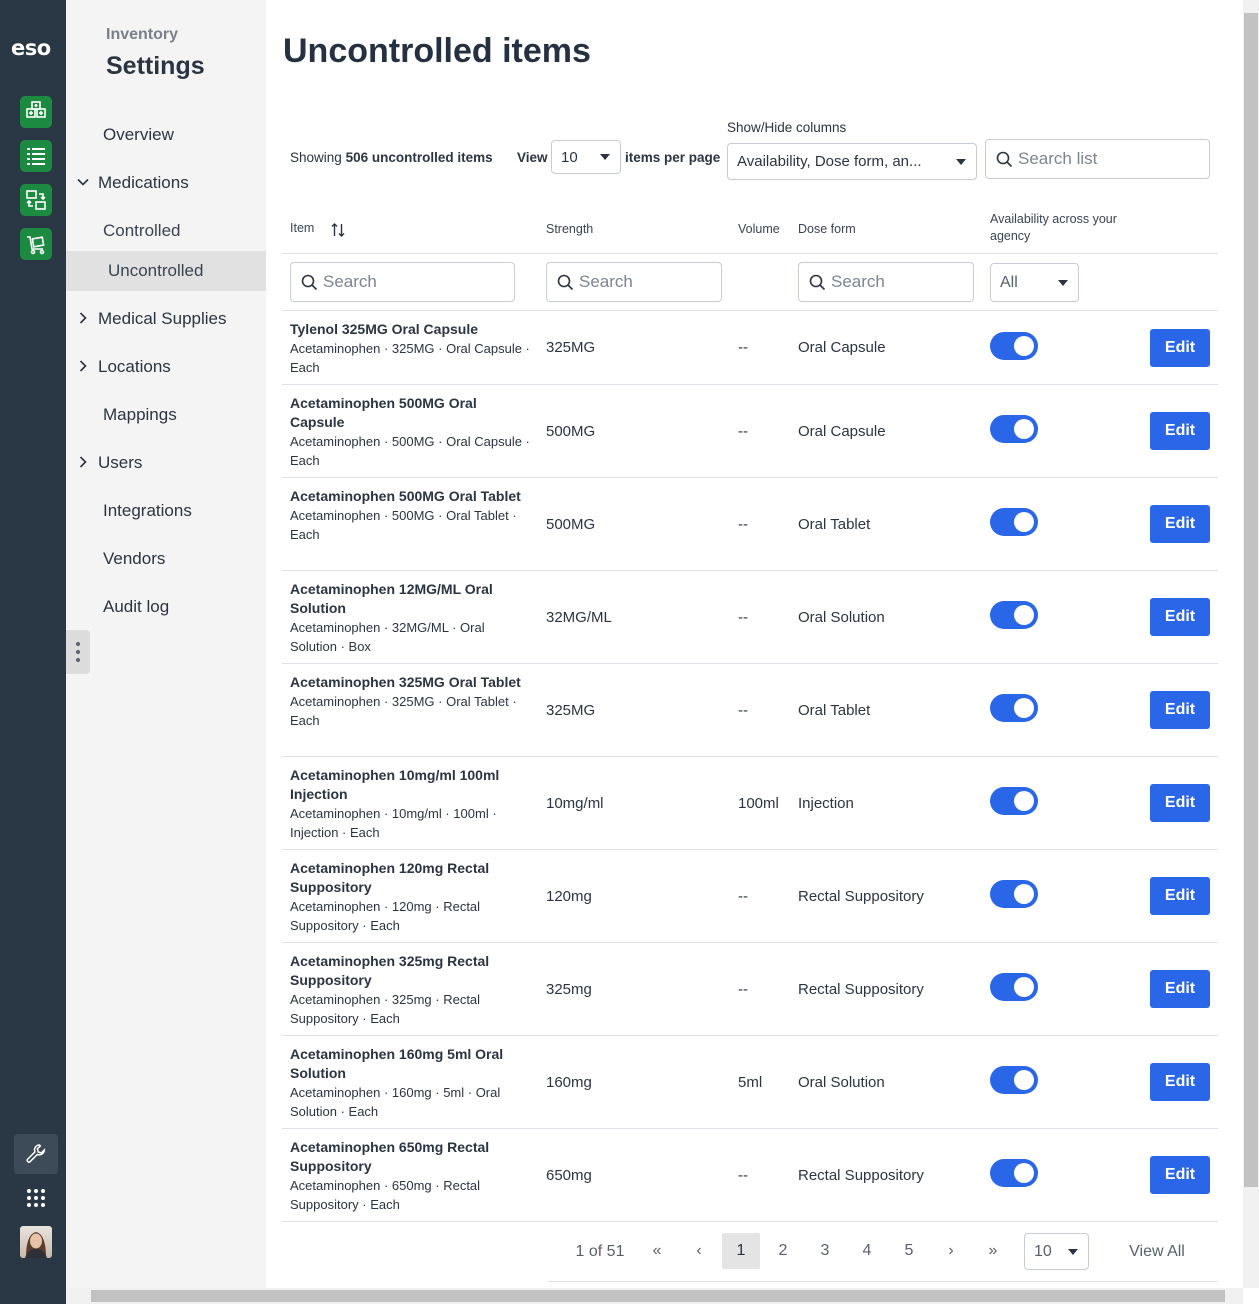 The image size is (1259, 1304). Describe the element at coordinates (1251, 600) in the screenshot. I see `vertical-scroll-thumb` at that location.